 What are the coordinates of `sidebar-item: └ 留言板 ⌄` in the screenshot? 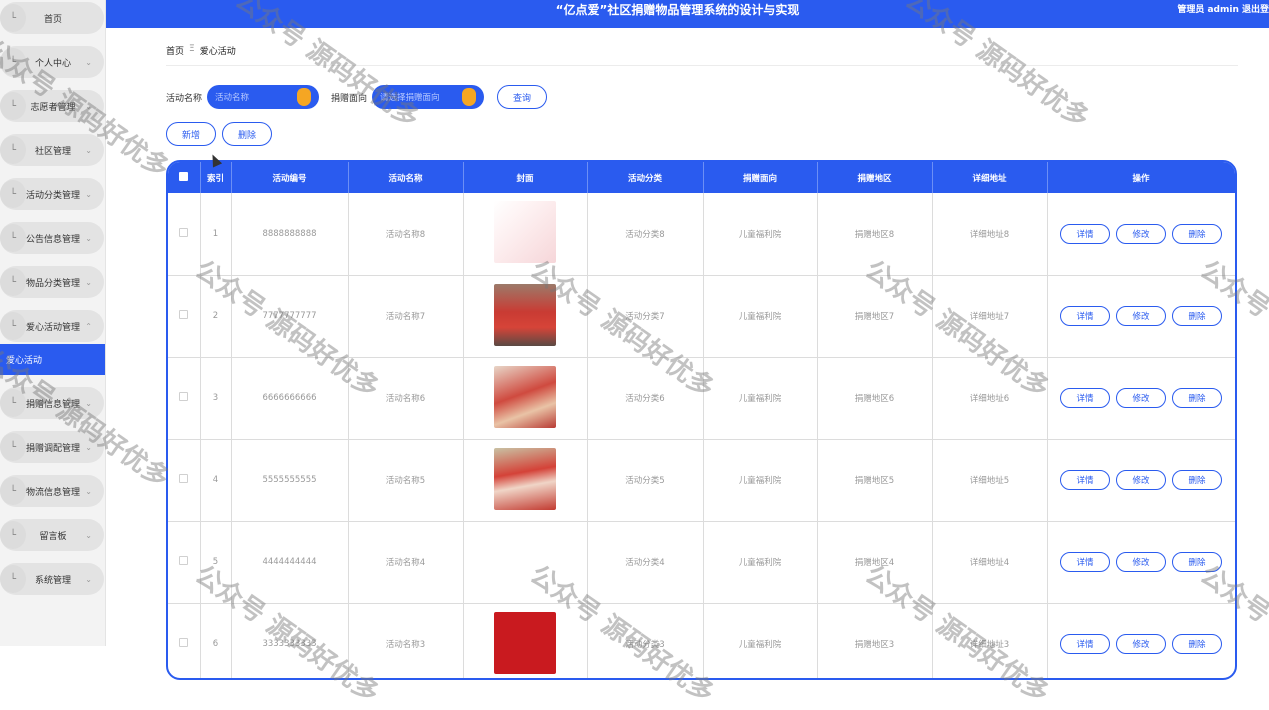 It's located at (52, 535).